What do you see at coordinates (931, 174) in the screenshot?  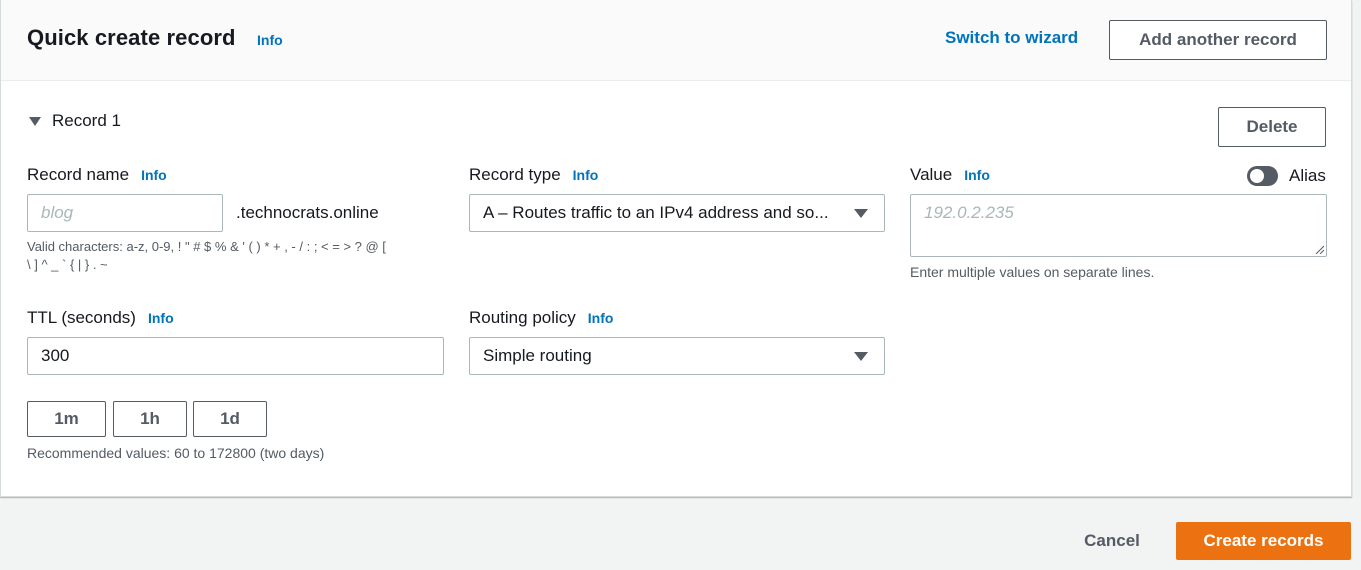 I see `value-label: Value` at bounding box center [931, 174].